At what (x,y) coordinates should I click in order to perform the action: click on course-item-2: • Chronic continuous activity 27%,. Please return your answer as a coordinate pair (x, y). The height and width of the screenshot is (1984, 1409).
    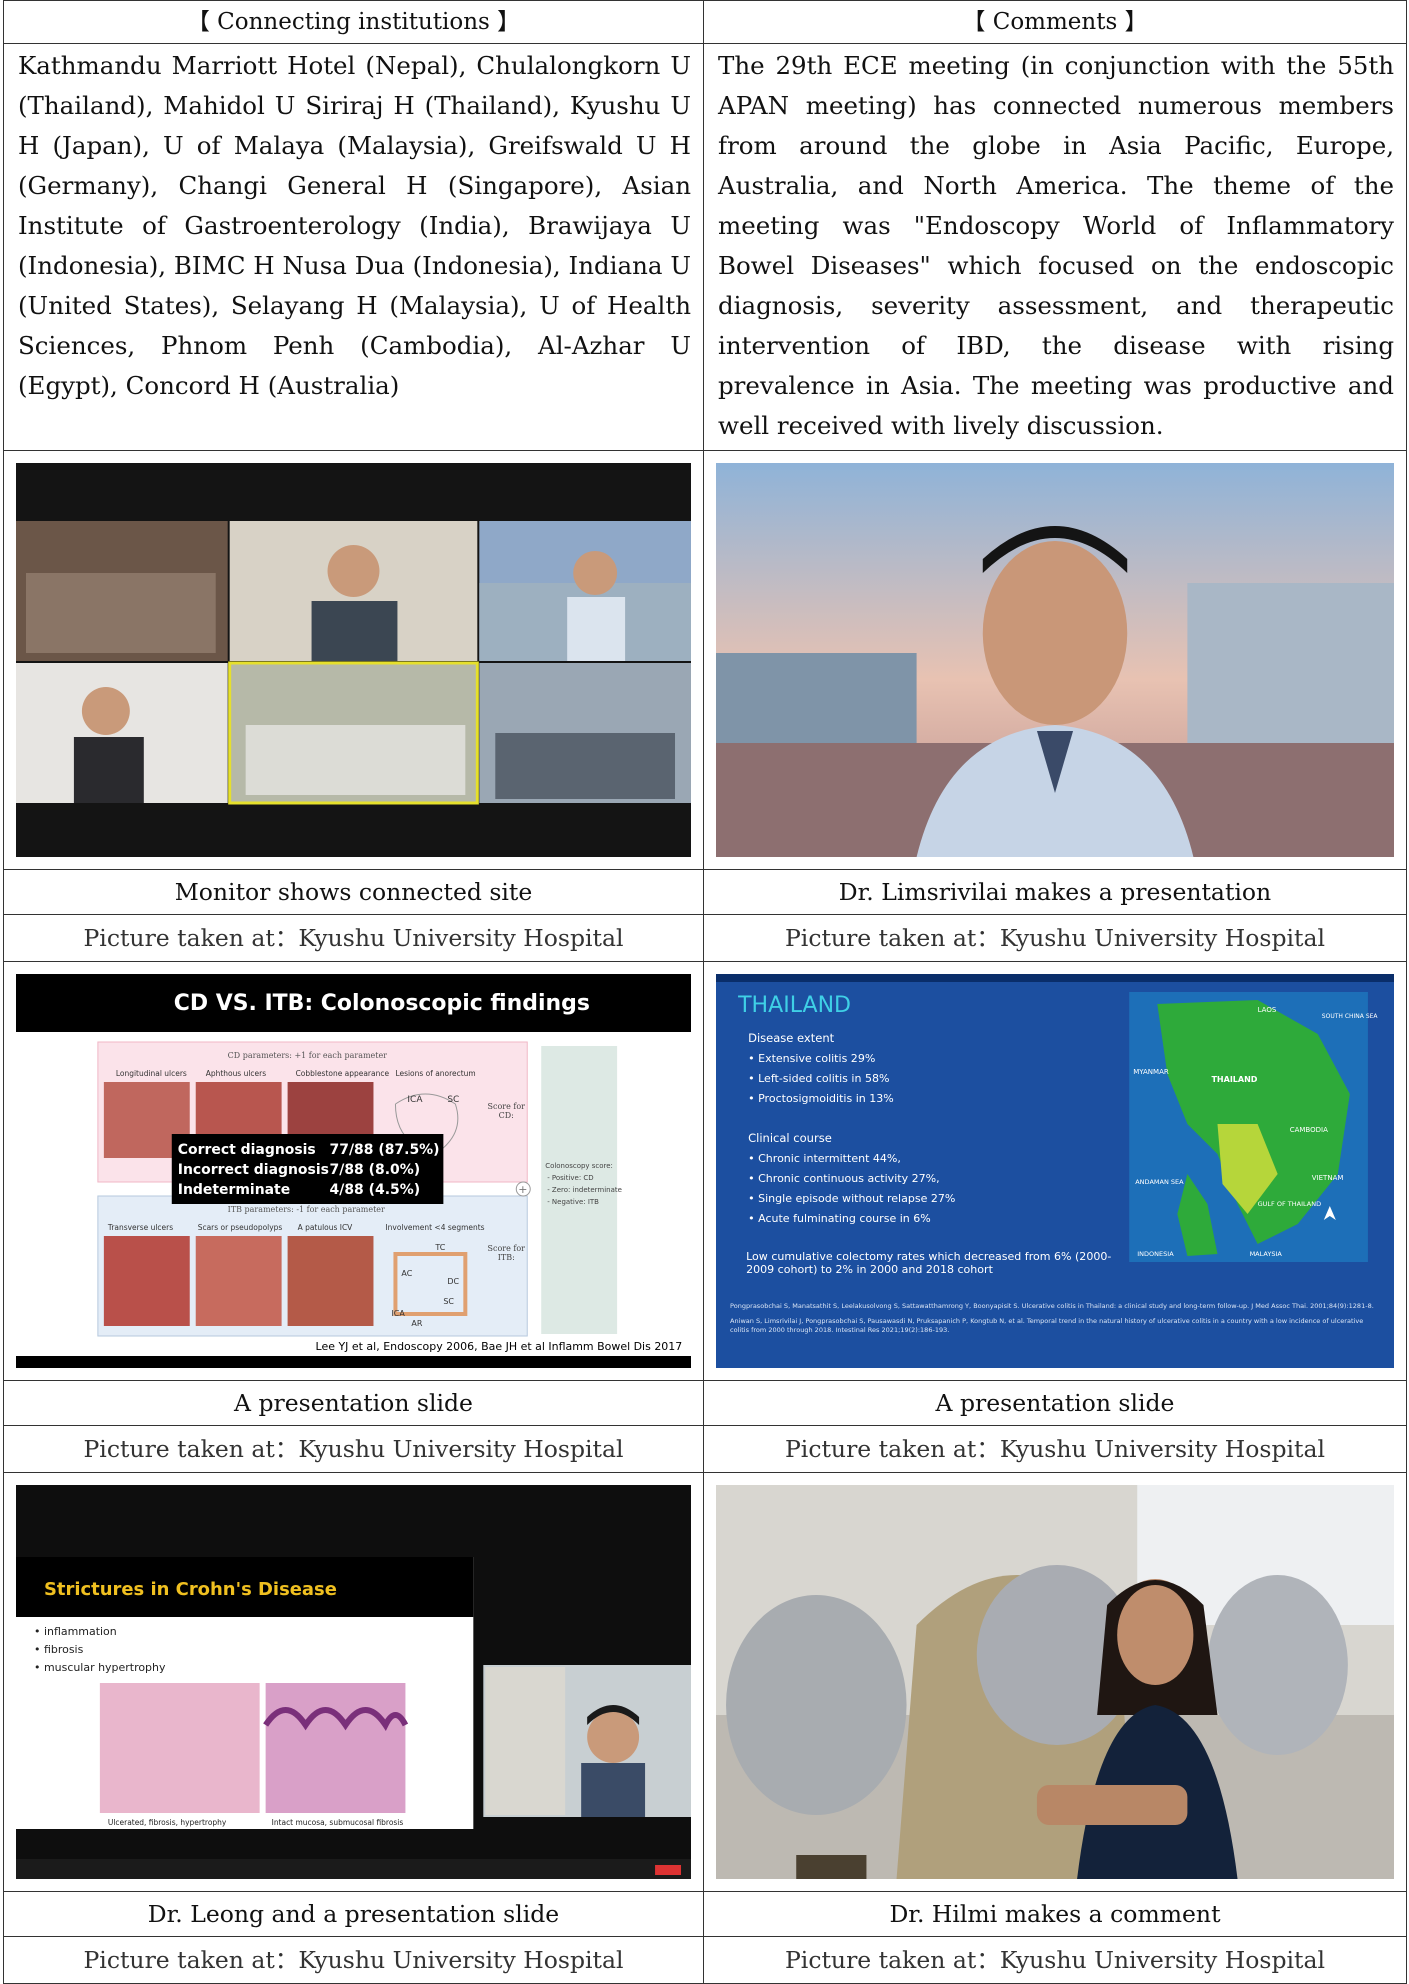
    Looking at the image, I should click on (844, 1178).